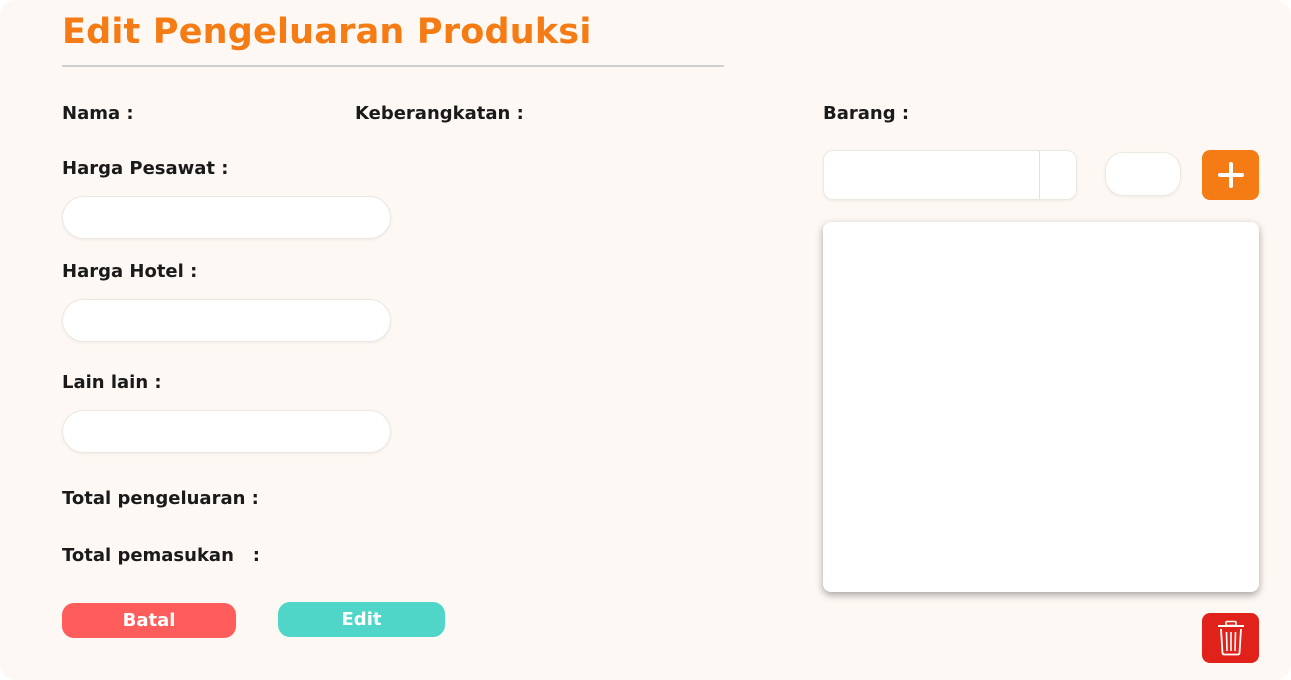  Describe the element at coordinates (439, 113) in the screenshot. I see `keberangkatan-label: Keberangkatan :` at that location.